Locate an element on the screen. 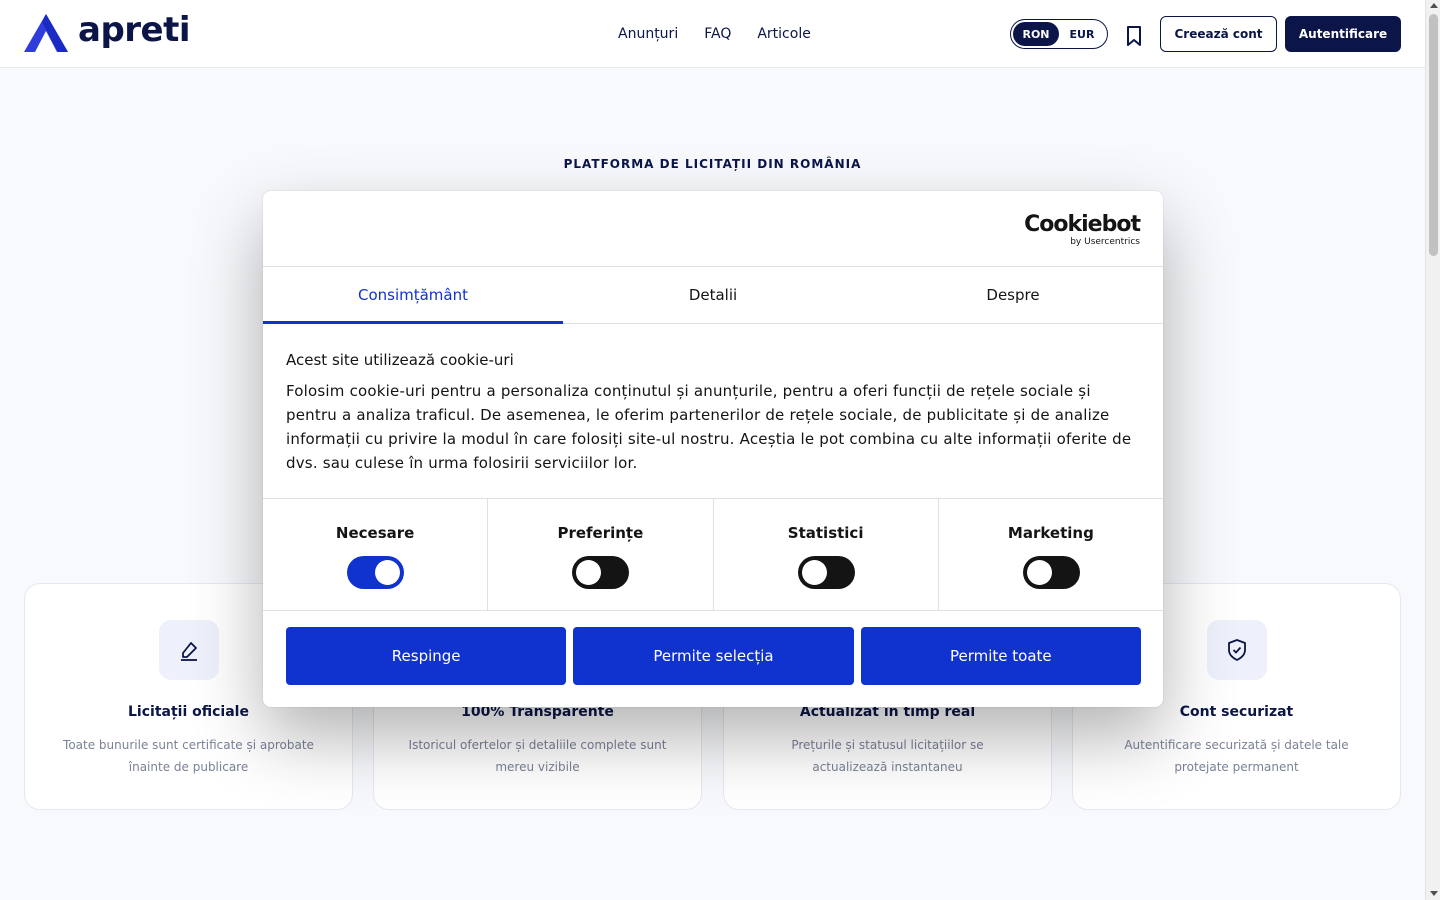 The width and height of the screenshot is (1440, 900). statistics-toggle is located at coordinates (826, 572).